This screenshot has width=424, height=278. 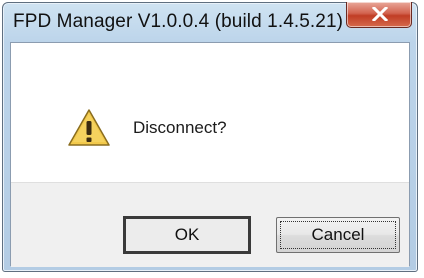 I want to click on close-icon, so click(x=380, y=14).